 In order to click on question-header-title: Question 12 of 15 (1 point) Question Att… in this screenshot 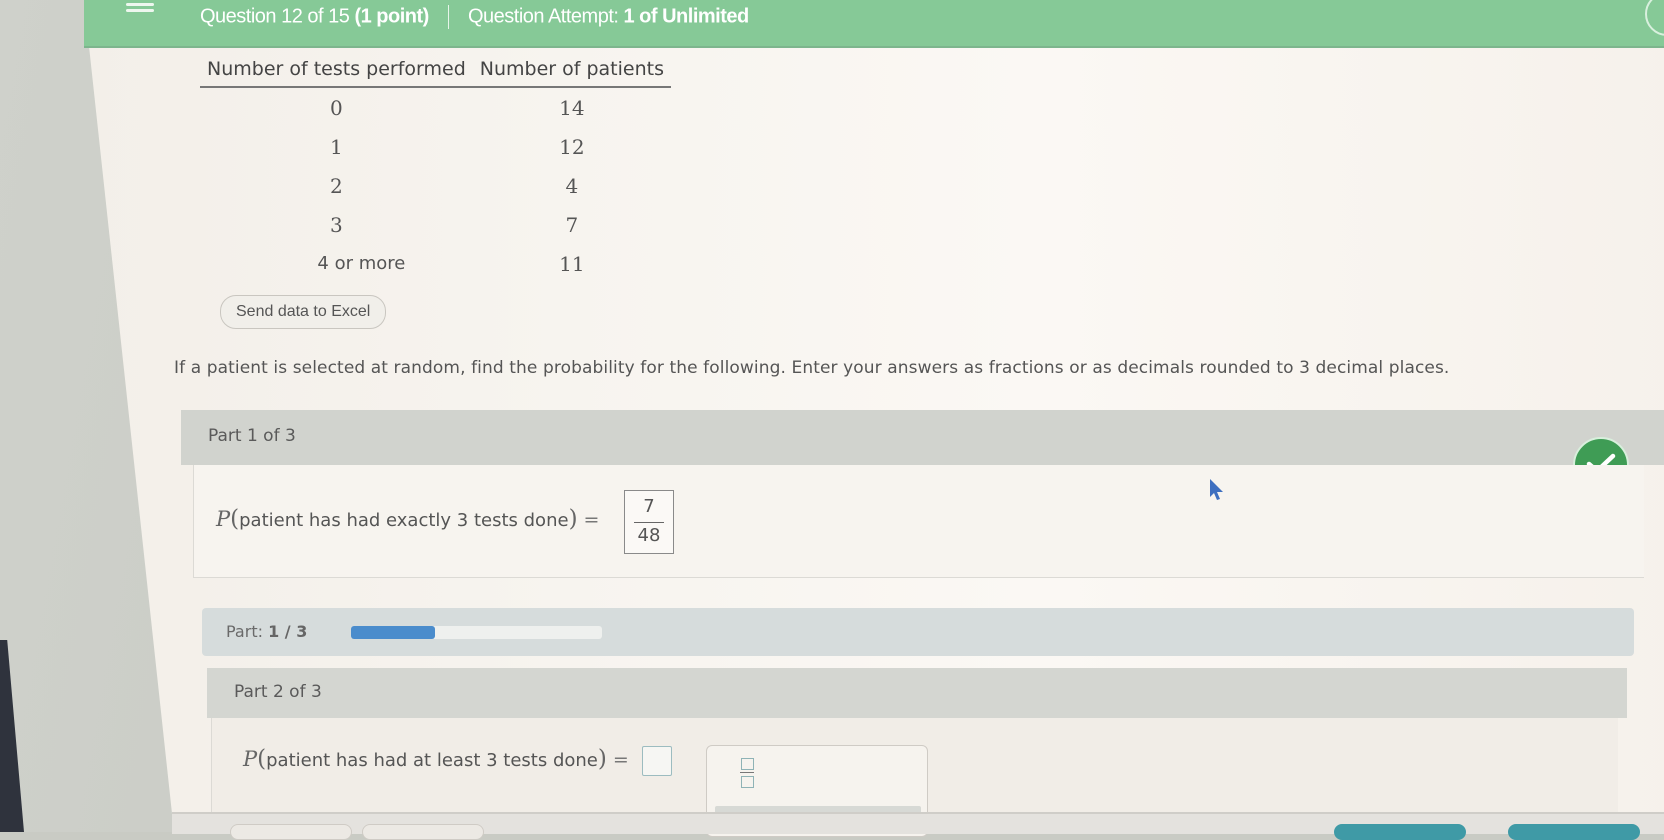, I will do `click(474, 17)`.